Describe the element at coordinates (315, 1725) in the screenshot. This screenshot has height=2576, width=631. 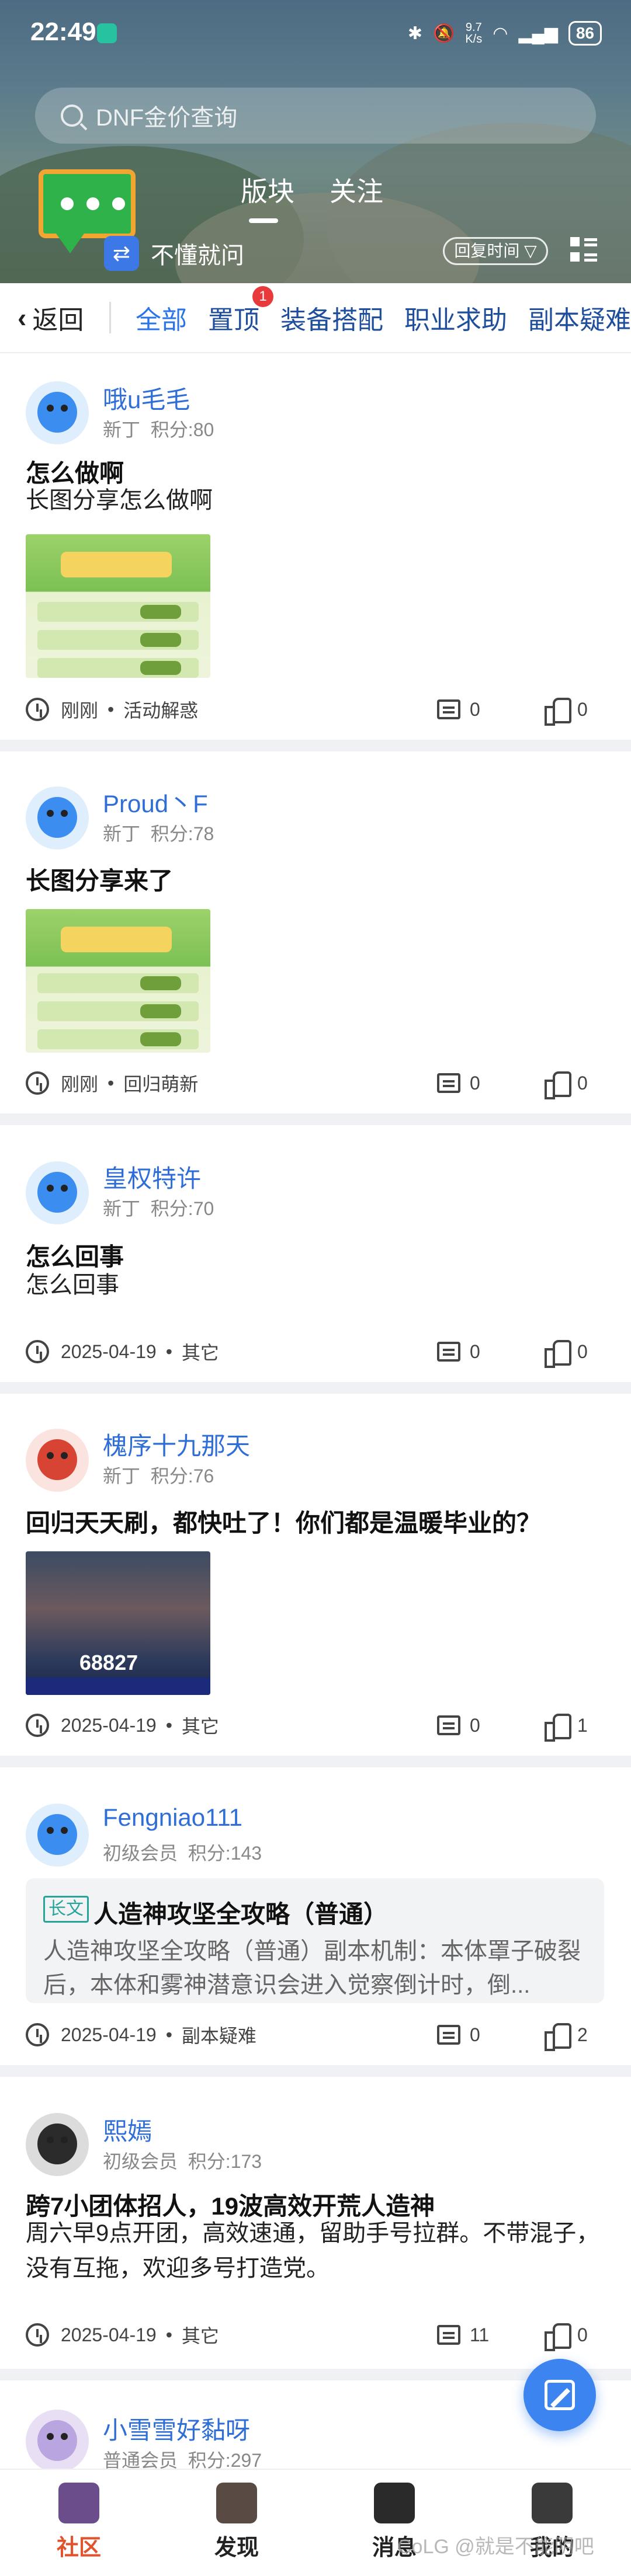
I see `post-footer: 2025-04-19 • 其它 0 1` at that location.